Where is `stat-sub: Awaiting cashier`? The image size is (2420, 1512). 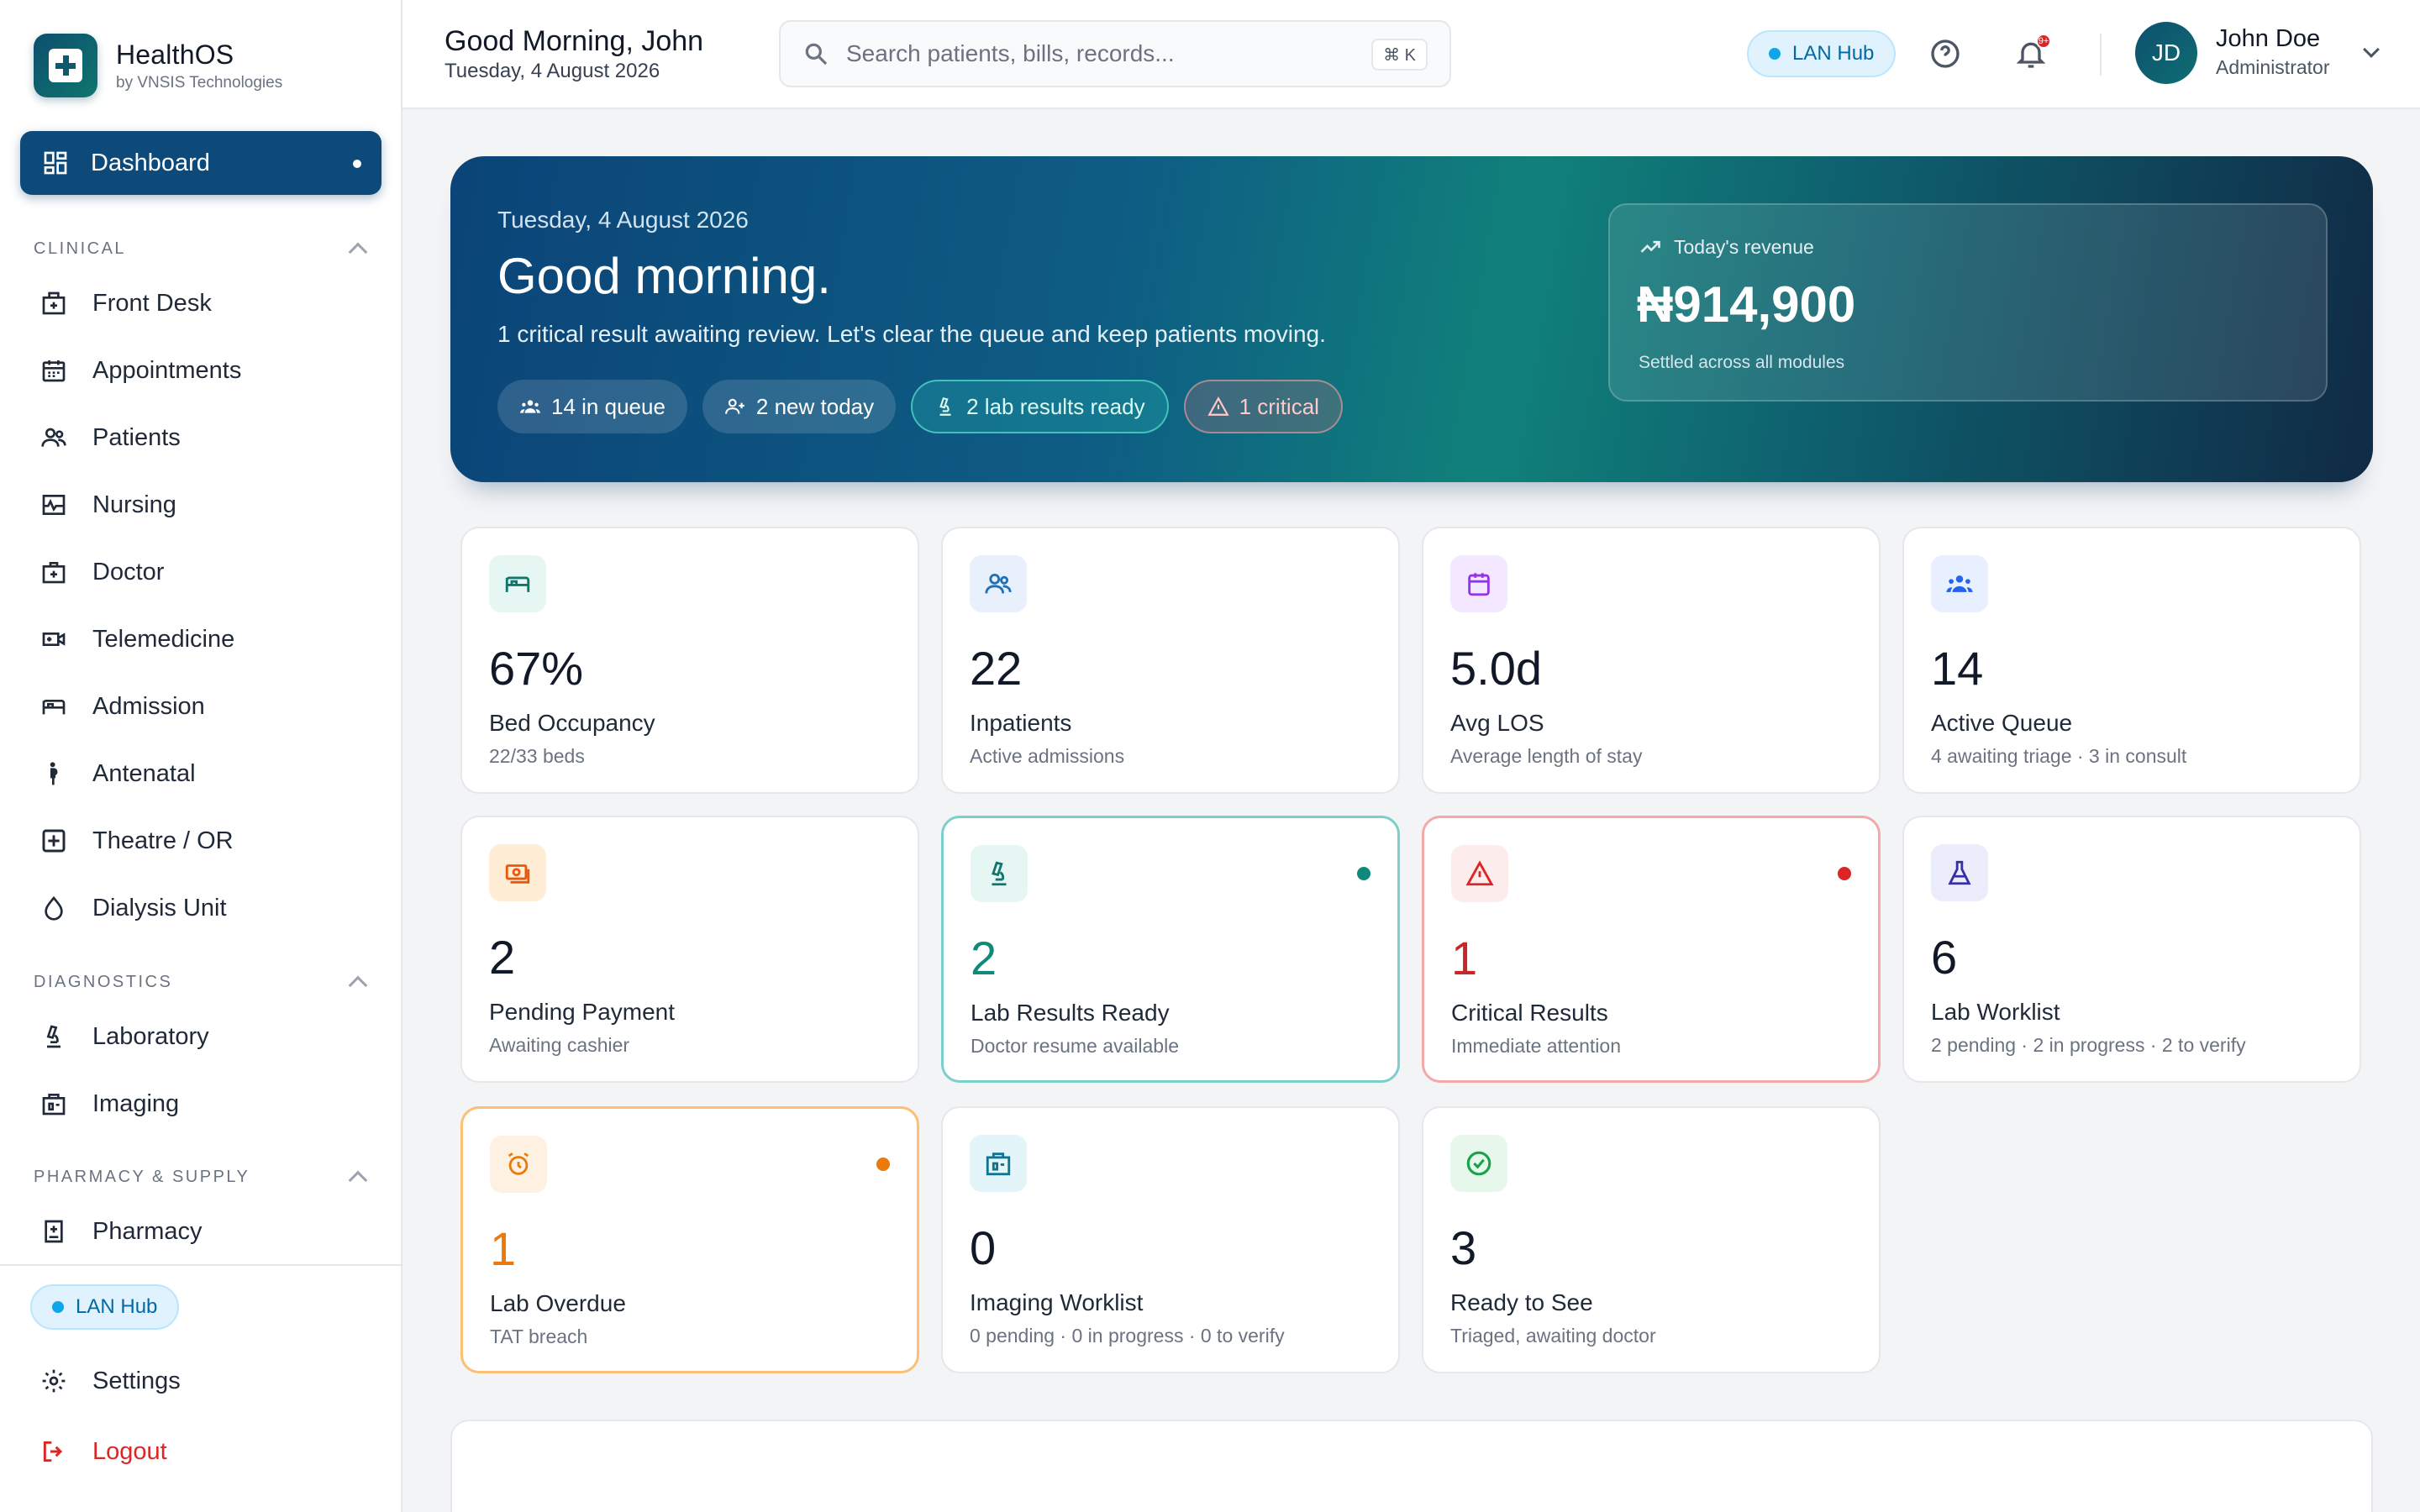 stat-sub: Awaiting cashier is located at coordinates (559, 1045).